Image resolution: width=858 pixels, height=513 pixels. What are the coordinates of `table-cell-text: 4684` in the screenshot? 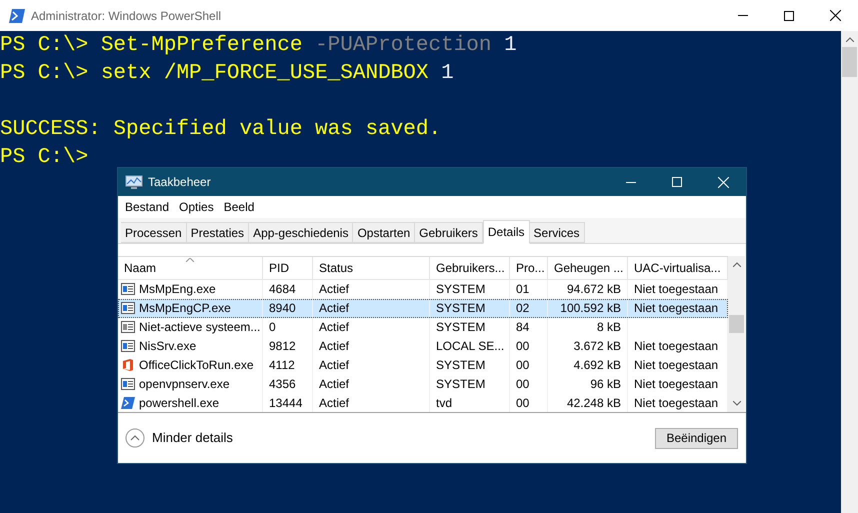 It's located at (282, 289).